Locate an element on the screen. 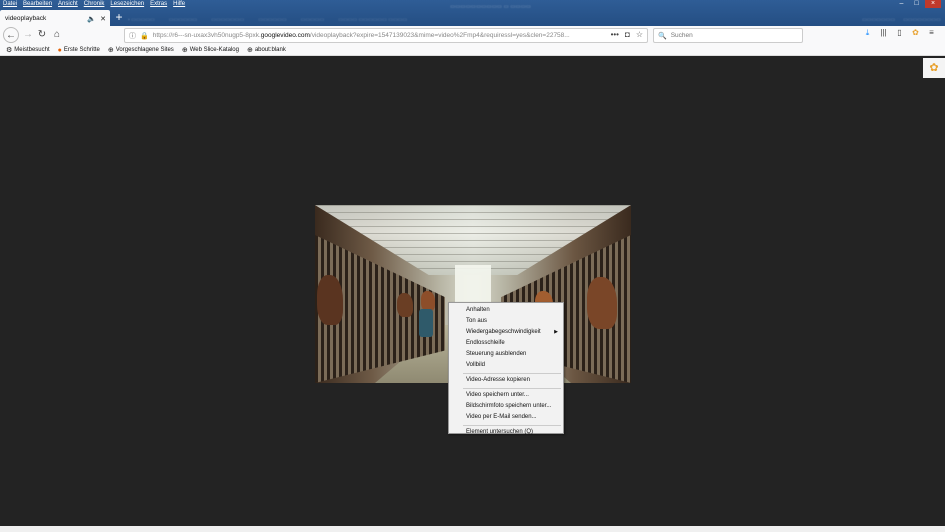  menu-chronik: Chronik is located at coordinates (94, 4).